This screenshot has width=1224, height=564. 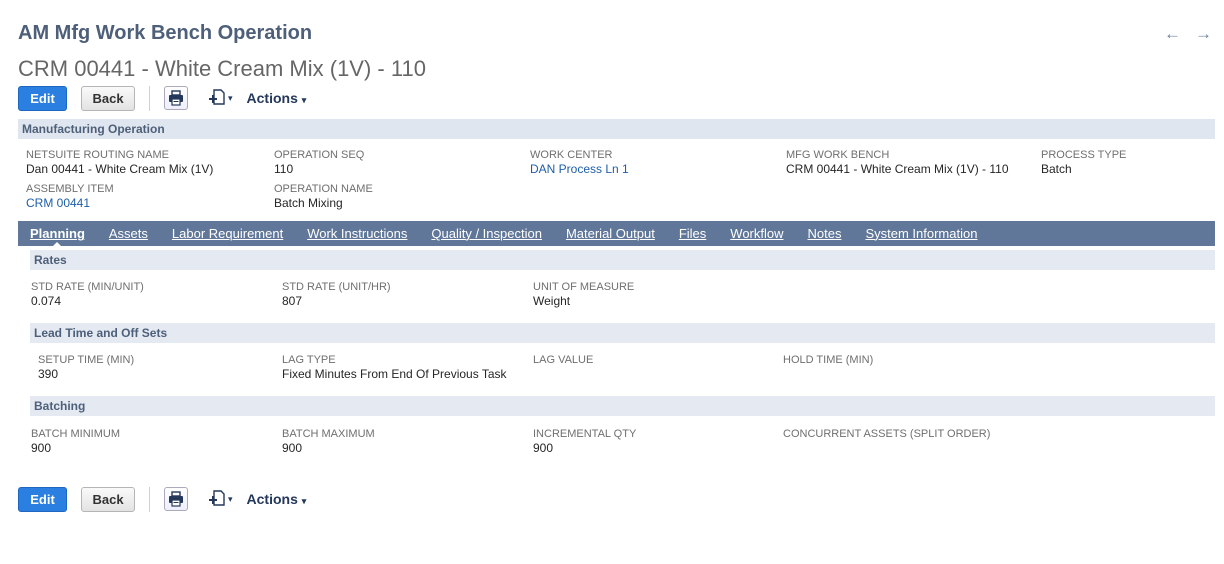 What do you see at coordinates (292, 301) in the screenshot?
I see `field-value: 807` at bounding box center [292, 301].